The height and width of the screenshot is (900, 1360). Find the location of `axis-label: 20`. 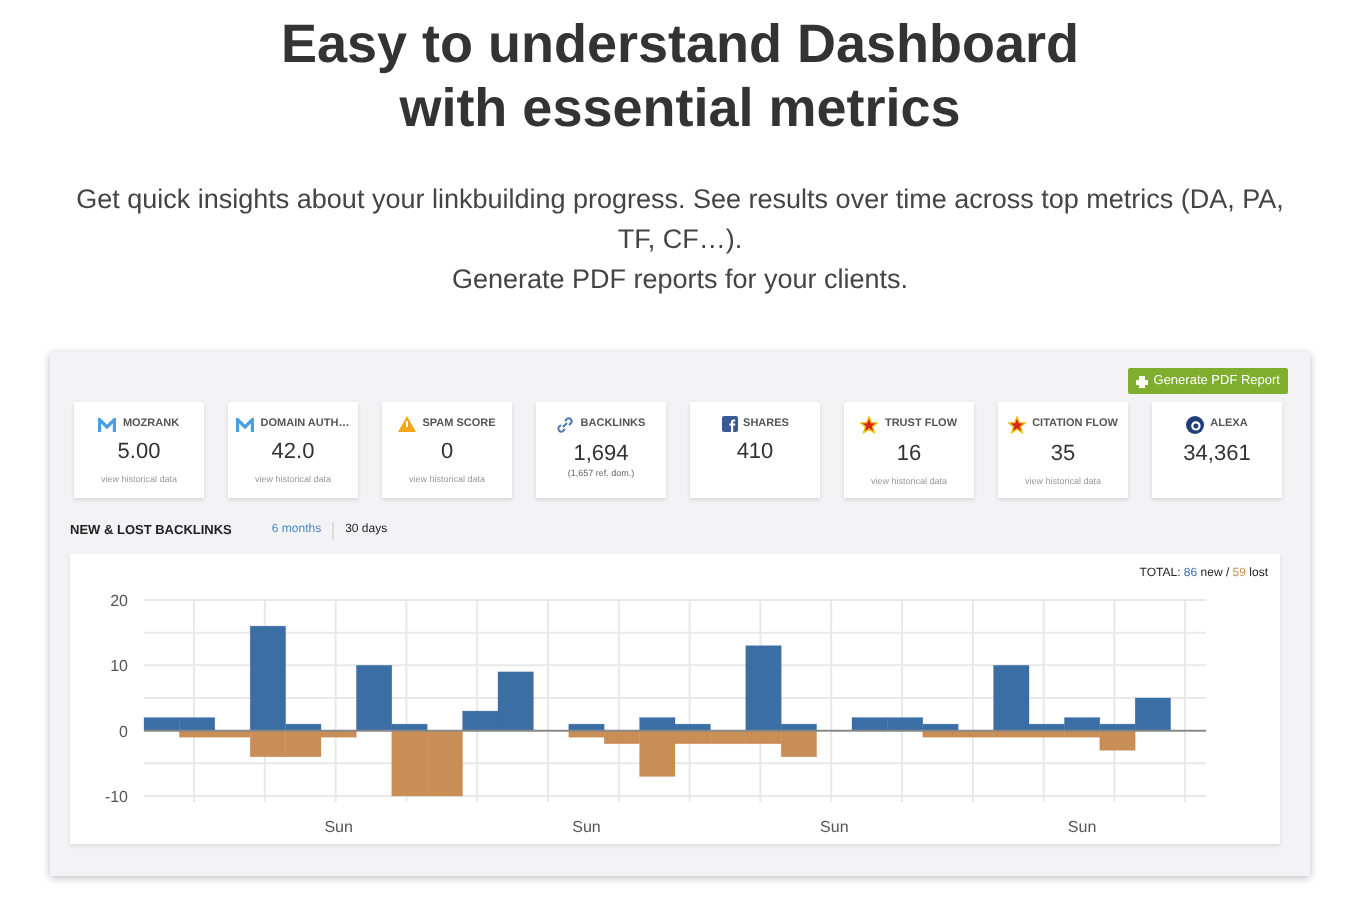

axis-label: 20 is located at coordinates (119, 600).